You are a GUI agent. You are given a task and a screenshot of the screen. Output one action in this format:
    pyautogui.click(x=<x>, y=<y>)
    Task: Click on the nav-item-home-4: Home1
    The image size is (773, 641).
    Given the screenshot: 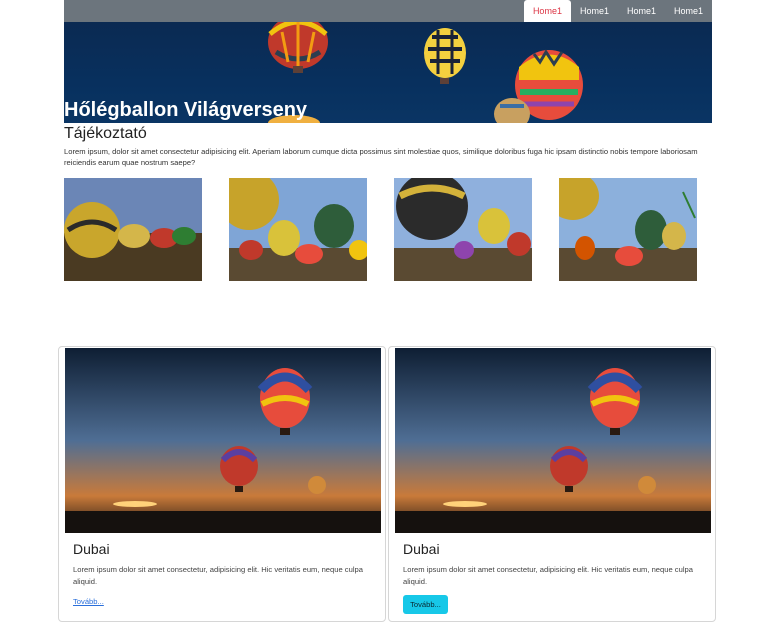 What is the action you would take?
    pyautogui.click(x=688, y=11)
    